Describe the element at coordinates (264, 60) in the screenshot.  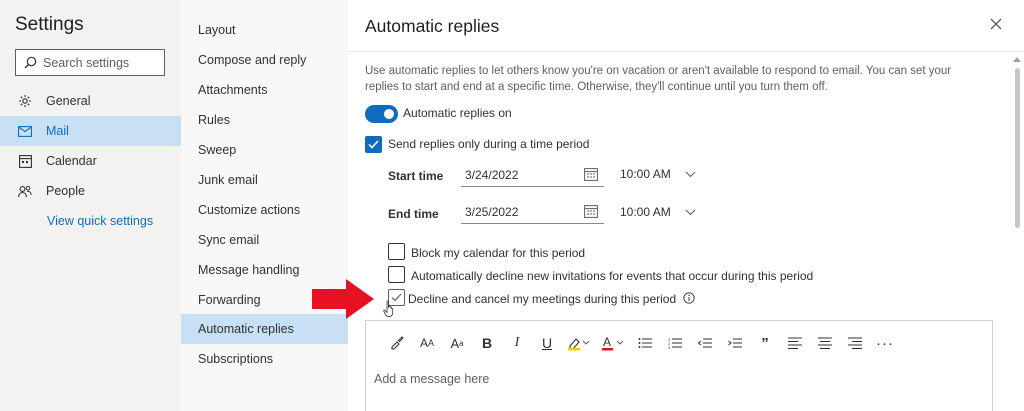
I see `menu-item-compose-and-reply: Compose and reply` at that location.